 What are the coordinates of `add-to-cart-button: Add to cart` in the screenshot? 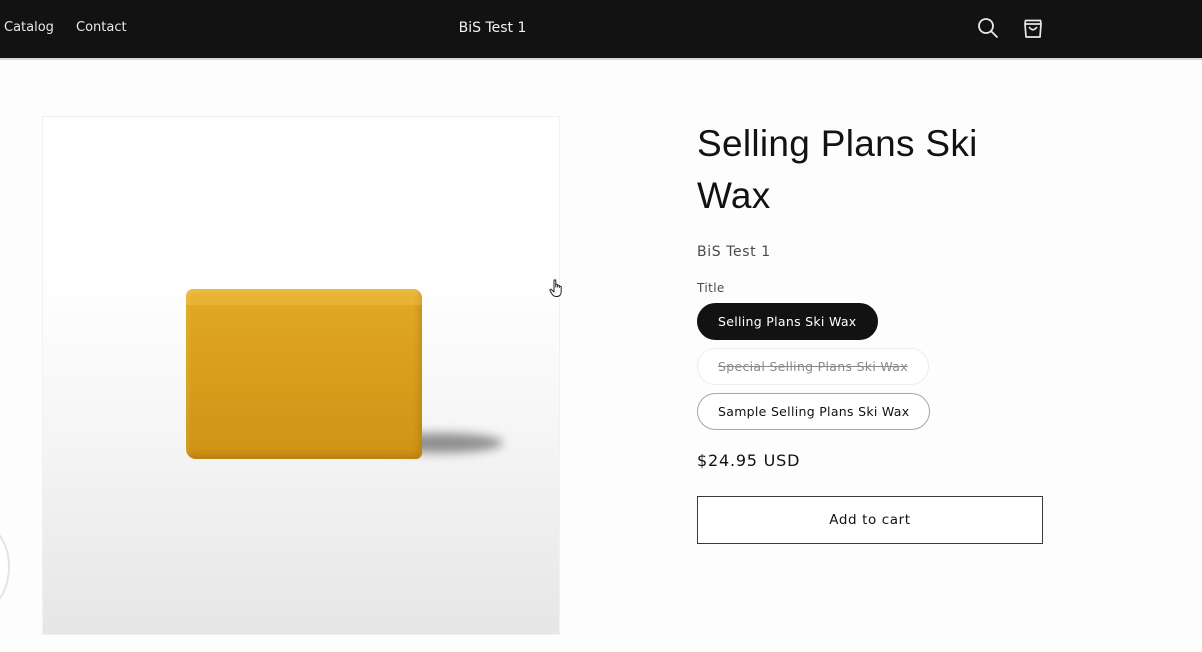 It's located at (870, 520).